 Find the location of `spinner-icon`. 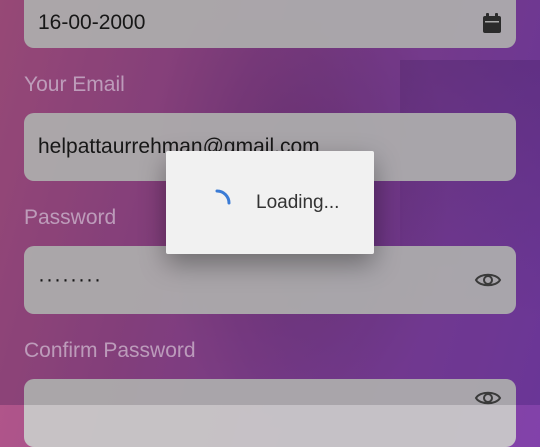

spinner-icon is located at coordinates (223, 196).